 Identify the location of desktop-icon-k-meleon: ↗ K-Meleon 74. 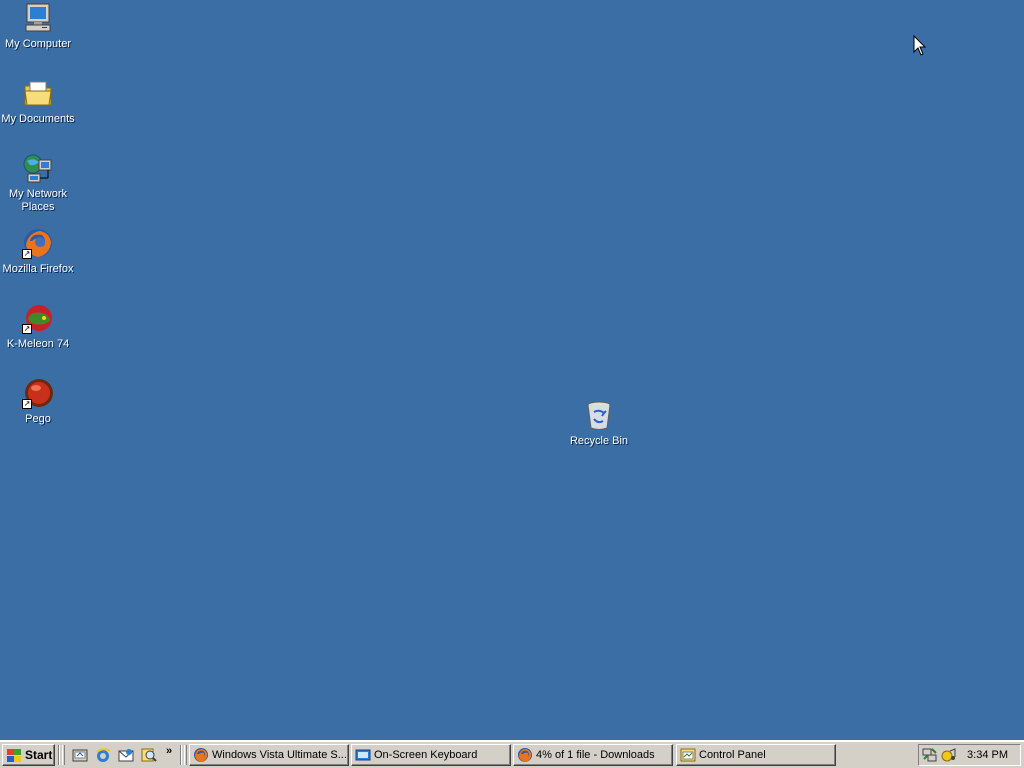
(38, 326).